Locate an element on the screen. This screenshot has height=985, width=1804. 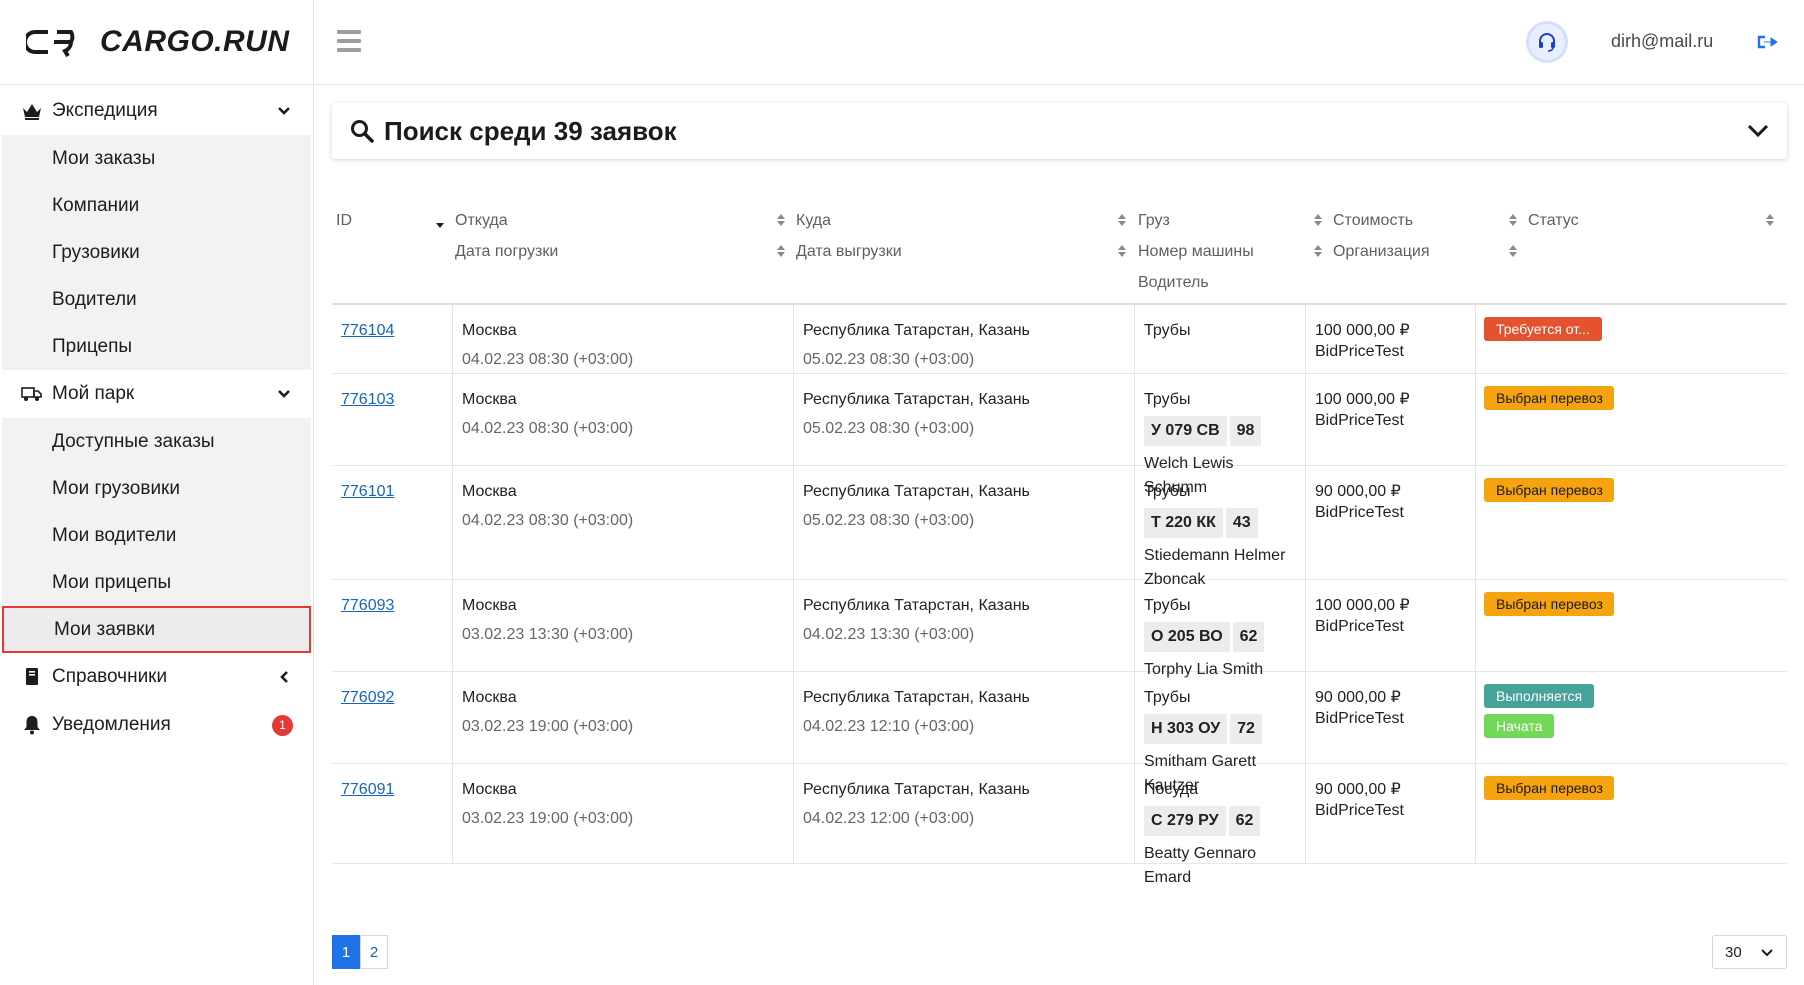
logo: CARGO.RUN is located at coordinates (156, 42).